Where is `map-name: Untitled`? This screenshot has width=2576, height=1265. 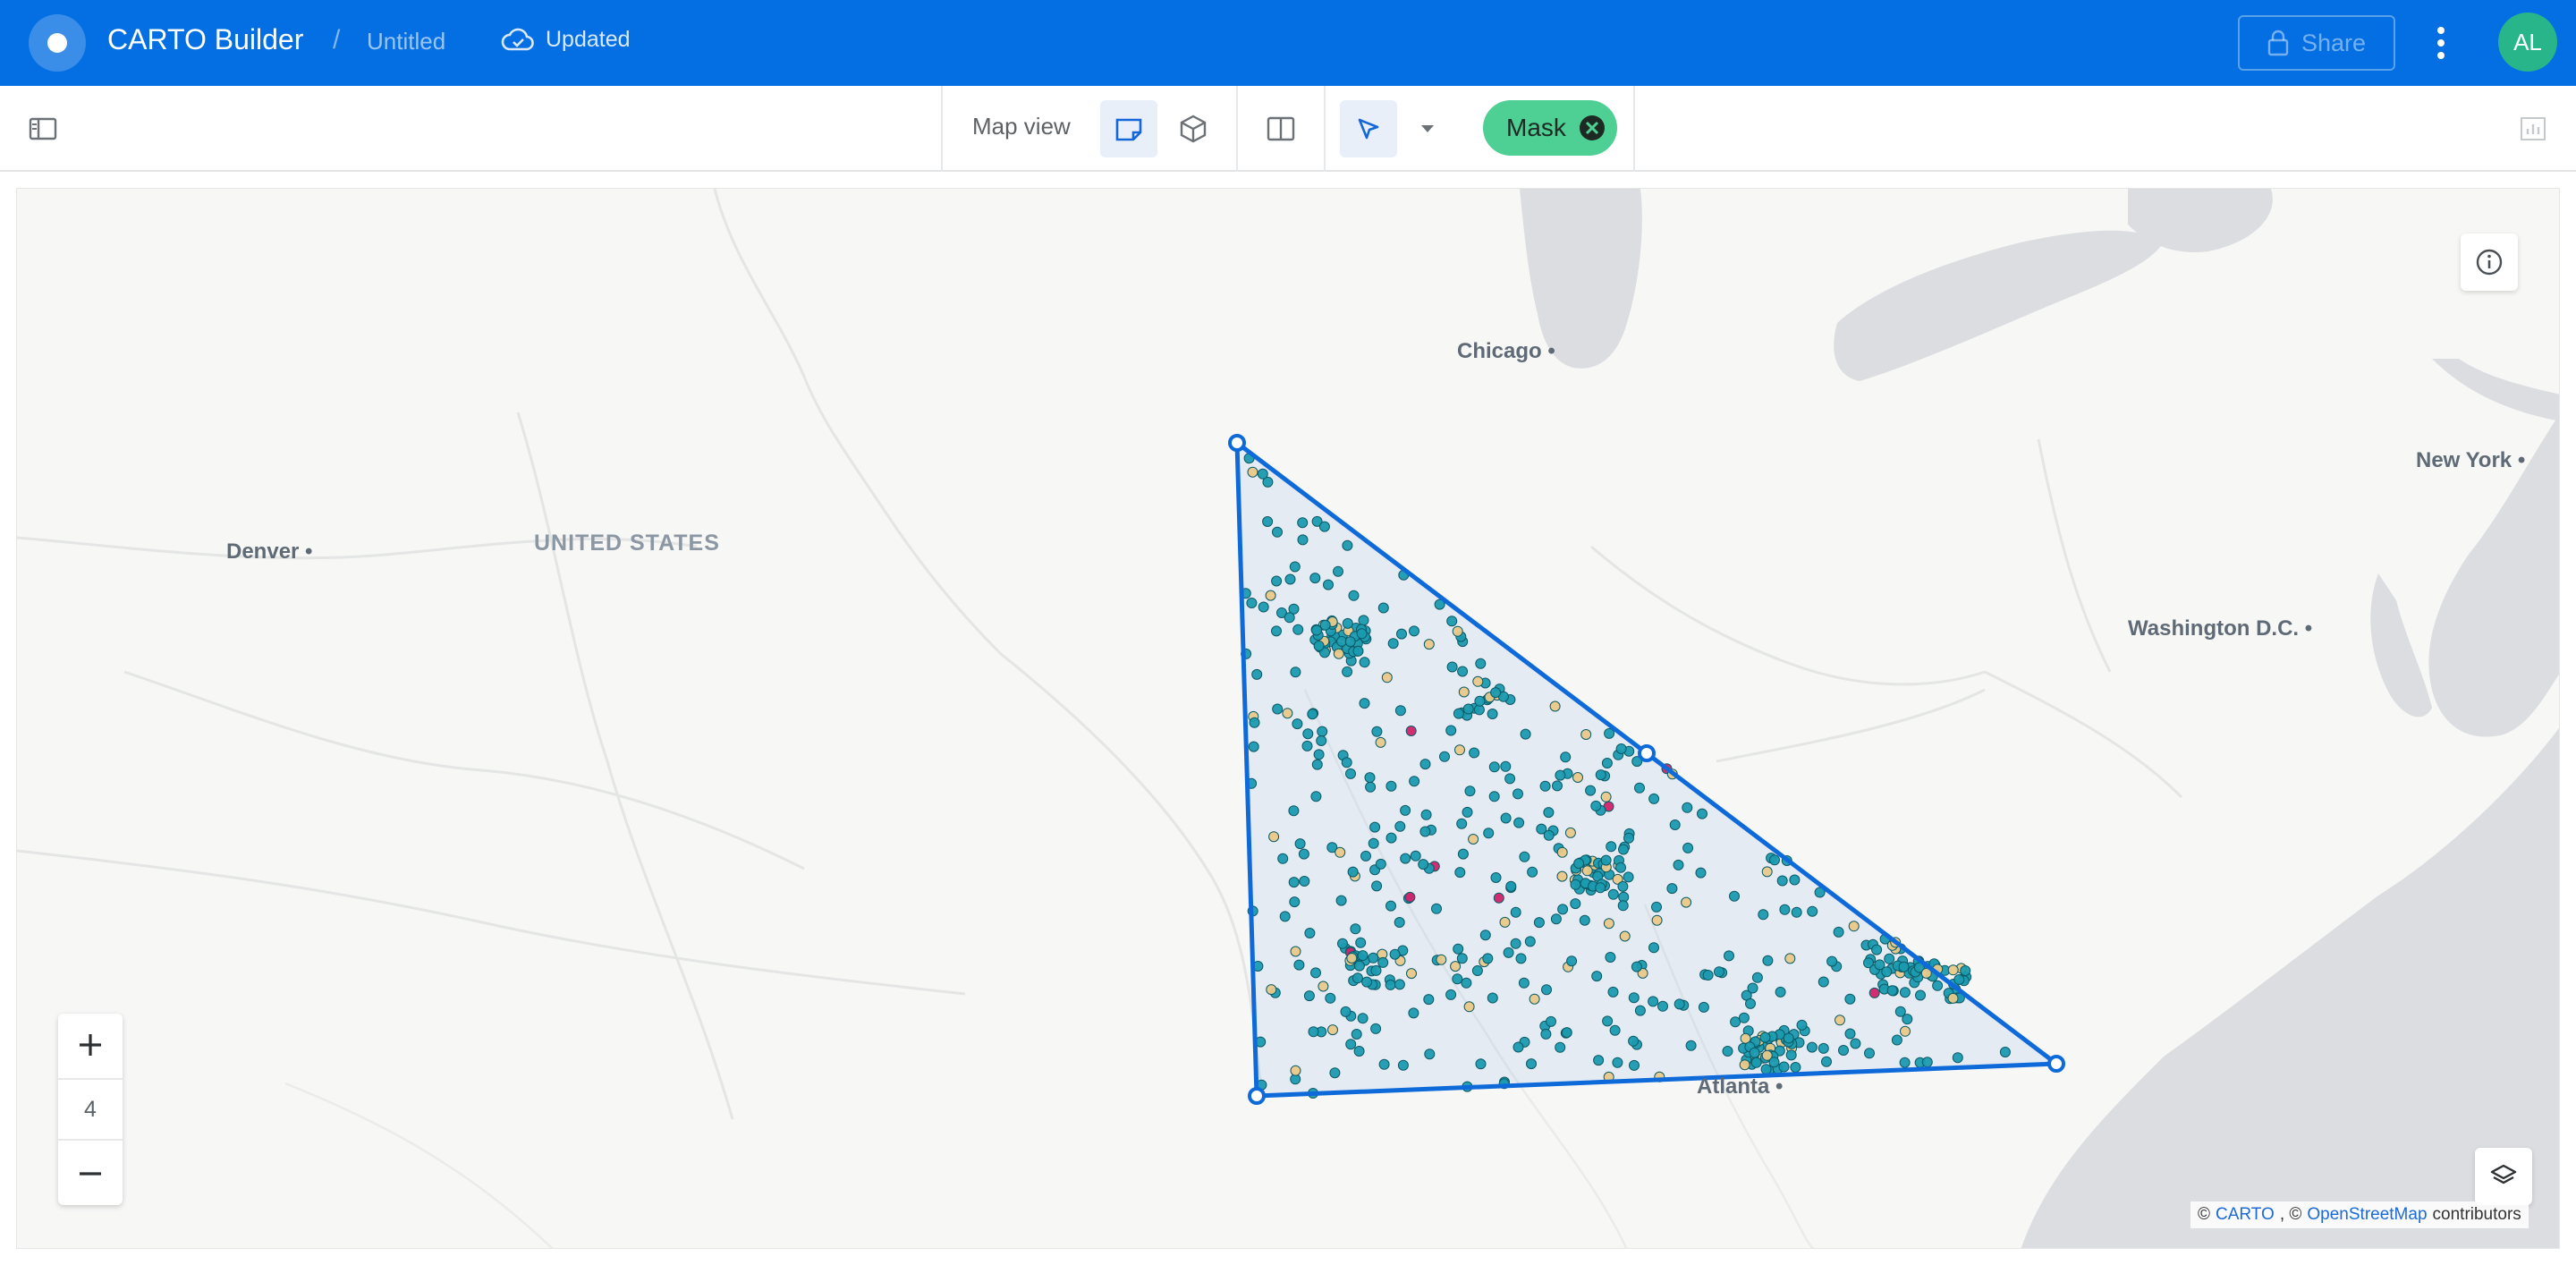 map-name: Untitled is located at coordinates (406, 41).